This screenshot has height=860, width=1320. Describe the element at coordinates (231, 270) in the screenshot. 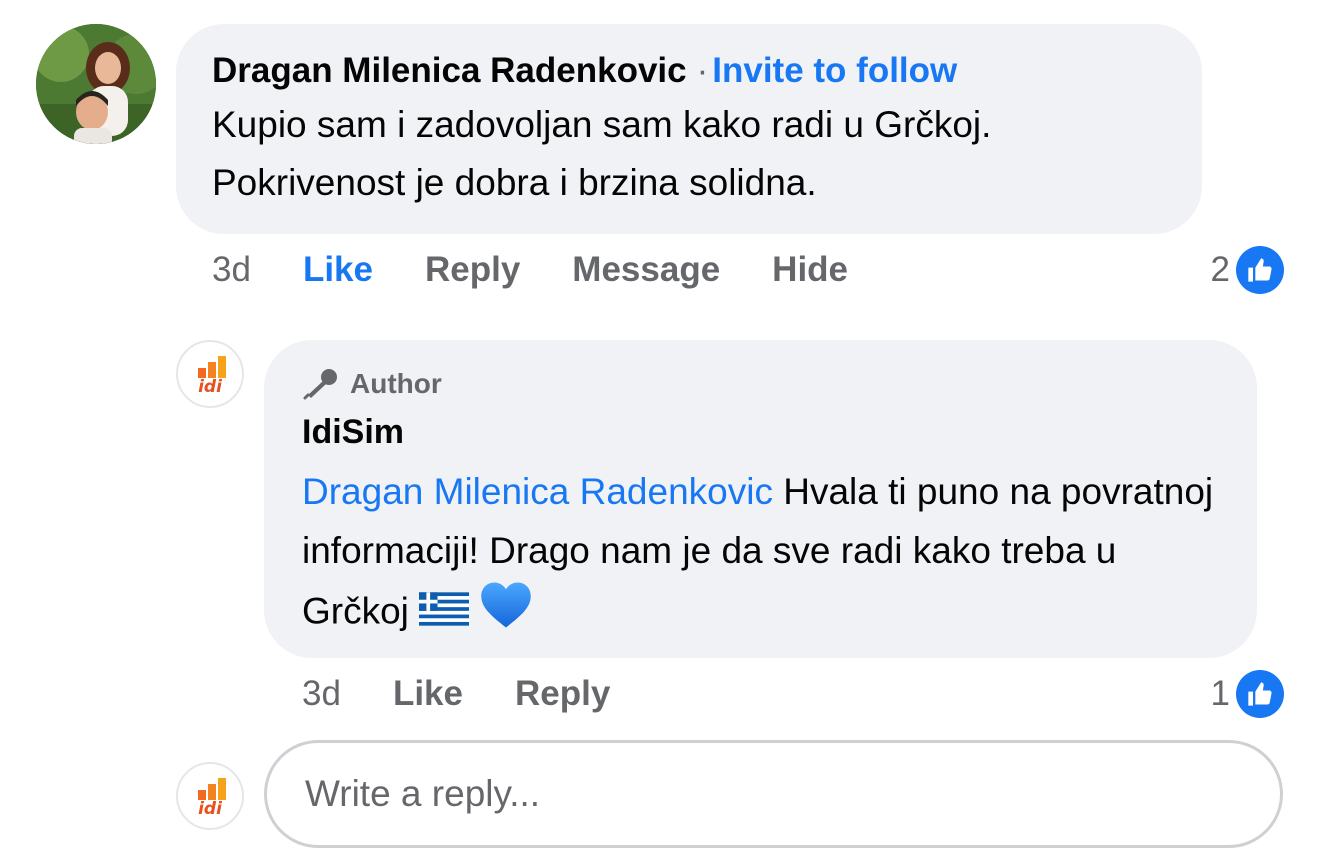

I see `comment-timestamp: 3d` at that location.